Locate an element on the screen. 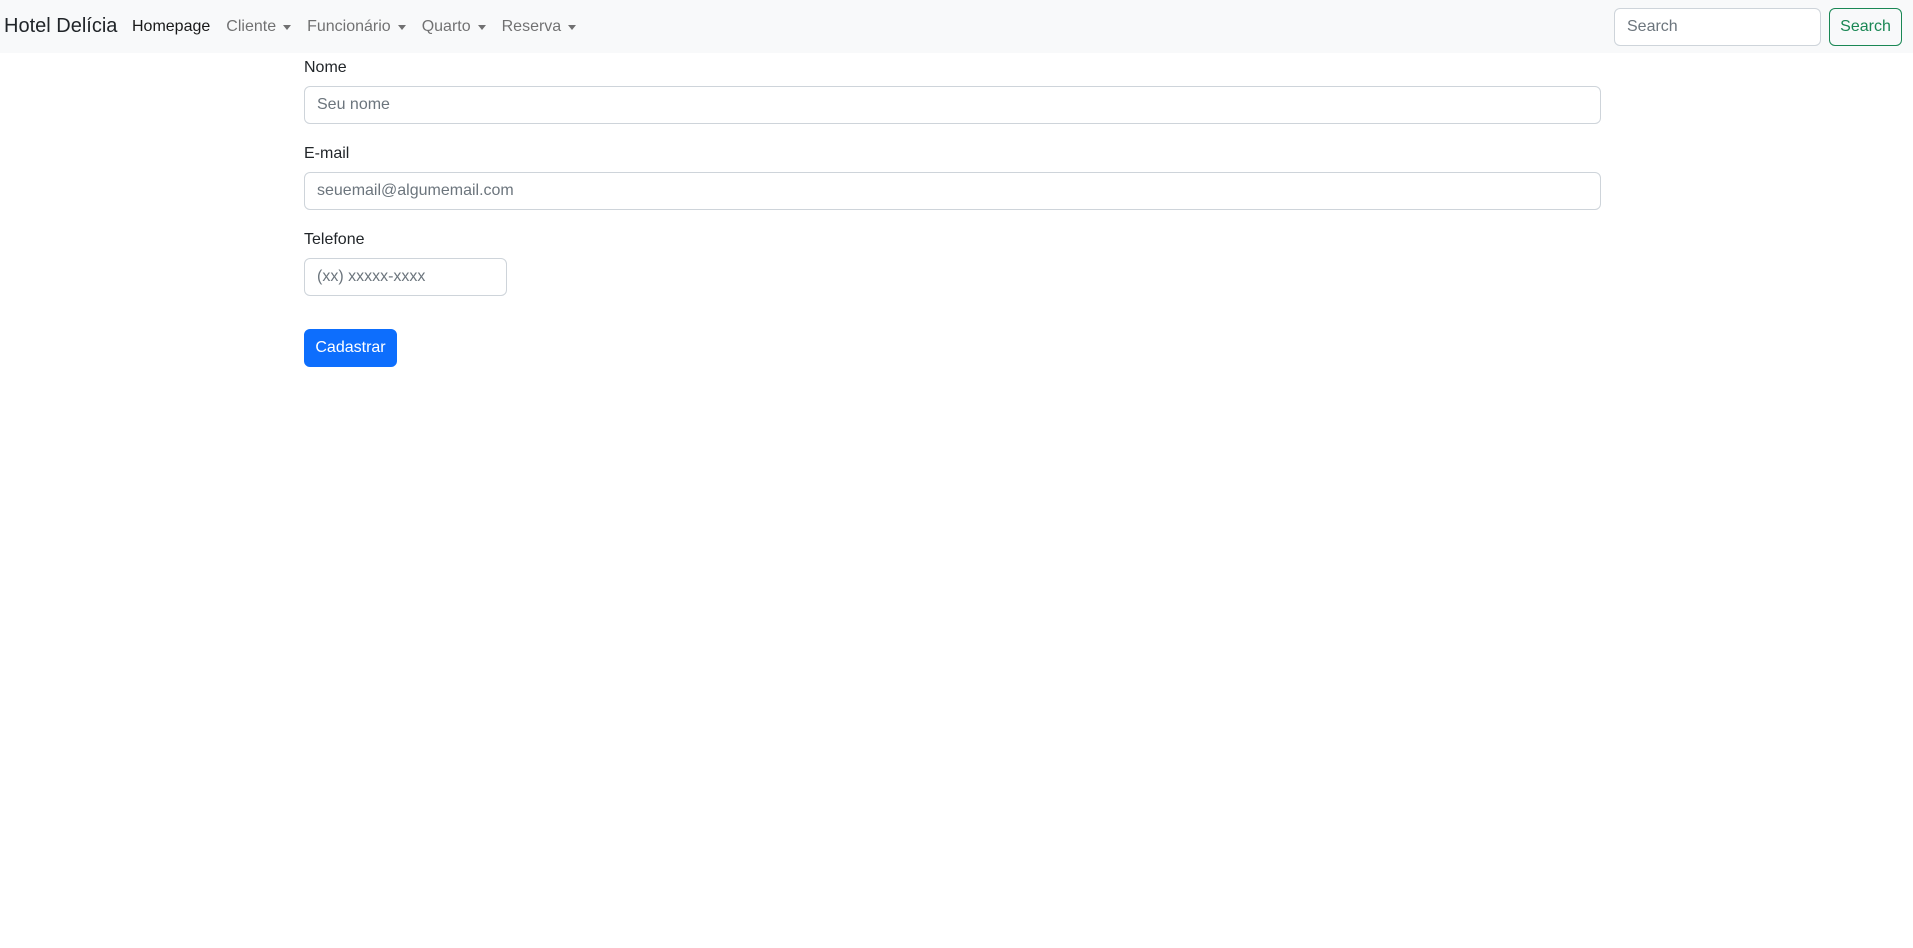 This screenshot has height=948, width=1913. nav-dropdown-funcionario: Funcionário is located at coordinates (356, 27).